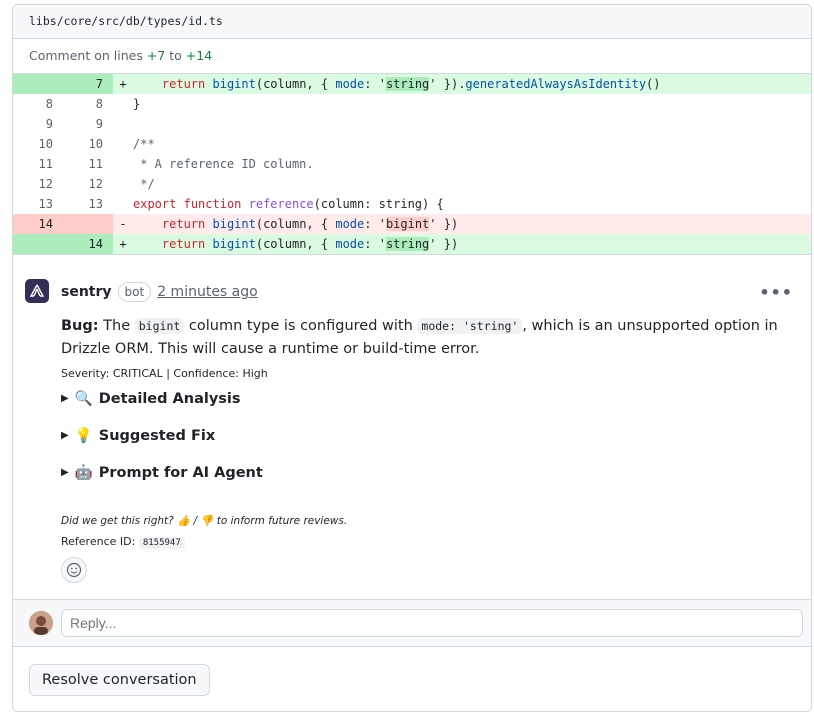  I want to click on file-path: libs/core/src/db/types/id.ts, so click(412, 22).